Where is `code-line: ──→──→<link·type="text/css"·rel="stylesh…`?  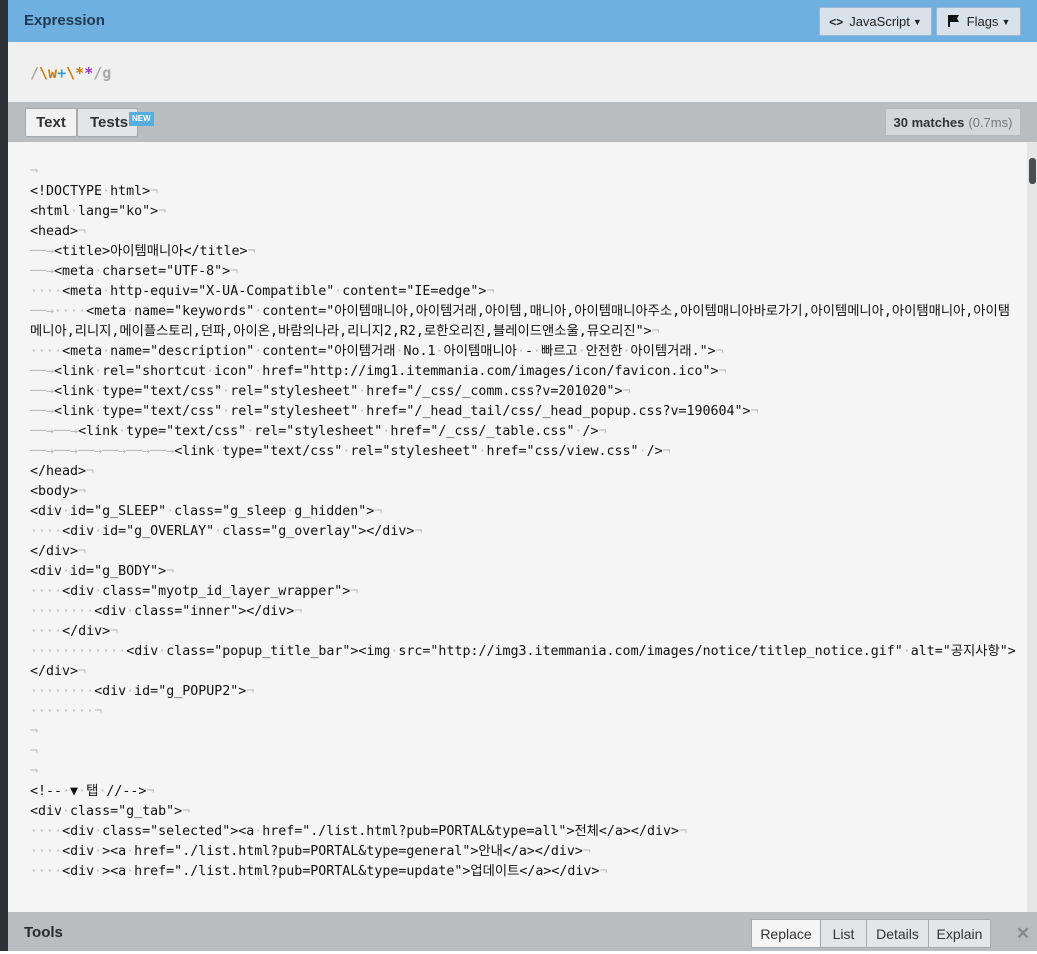
code-line: ──→──→<link·type="text/css"·rel="stylesh… is located at coordinates (318, 431).